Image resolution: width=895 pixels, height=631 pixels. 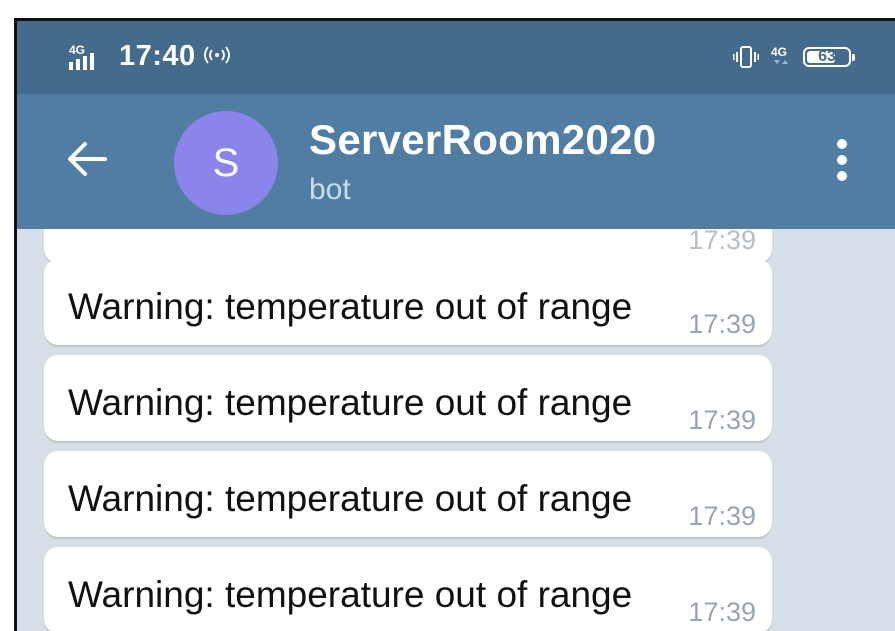 I want to click on network-type-right: 4G, so click(x=779, y=52).